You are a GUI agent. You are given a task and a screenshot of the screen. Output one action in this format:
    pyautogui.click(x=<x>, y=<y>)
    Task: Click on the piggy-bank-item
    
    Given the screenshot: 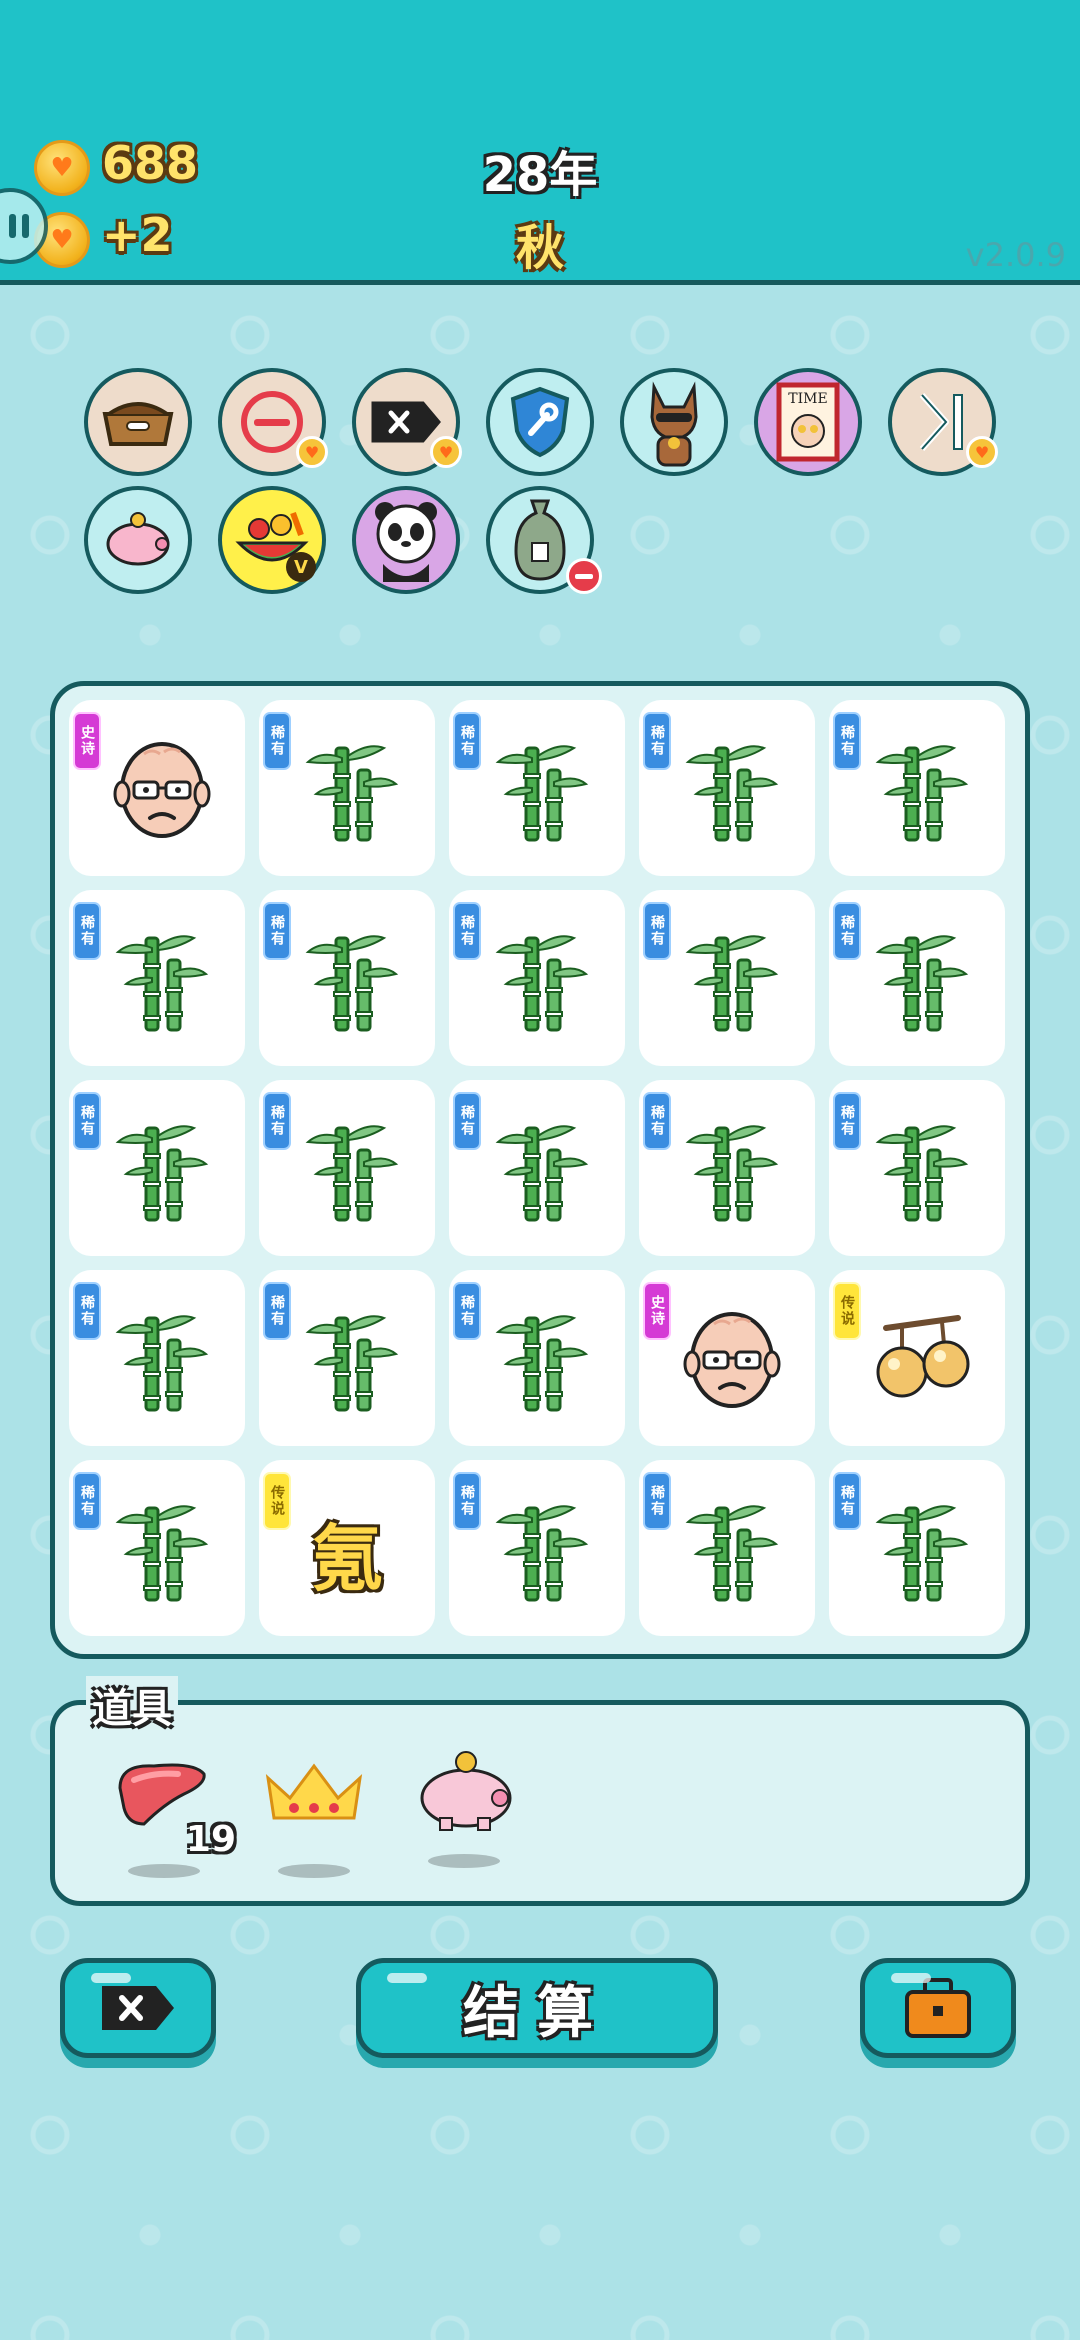 What is the action you would take?
    pyautogui.click(x=464, y=1808)
    